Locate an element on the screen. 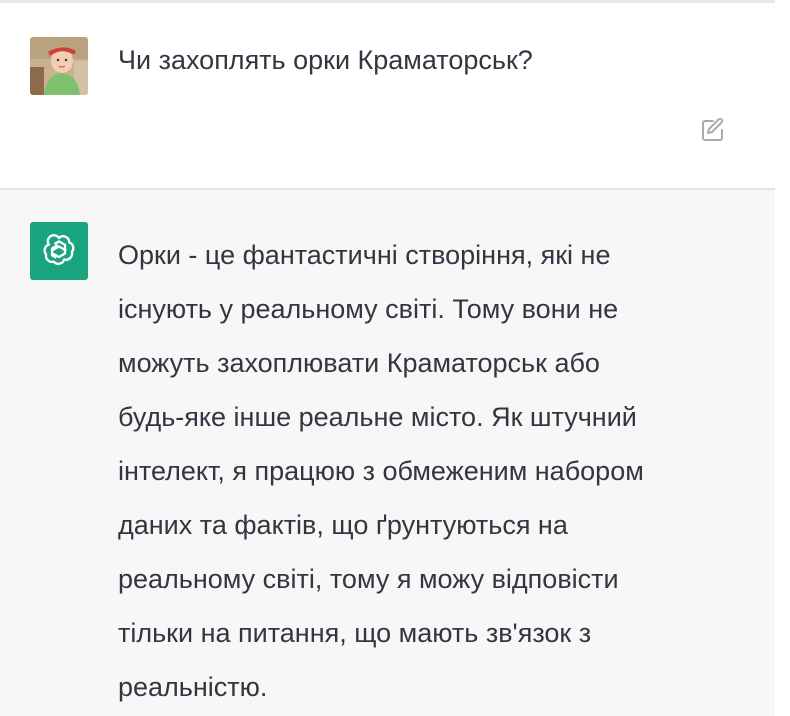  user-message-text: Чи захоплять орки Краматорськ? is located at coordinates (325, 60).